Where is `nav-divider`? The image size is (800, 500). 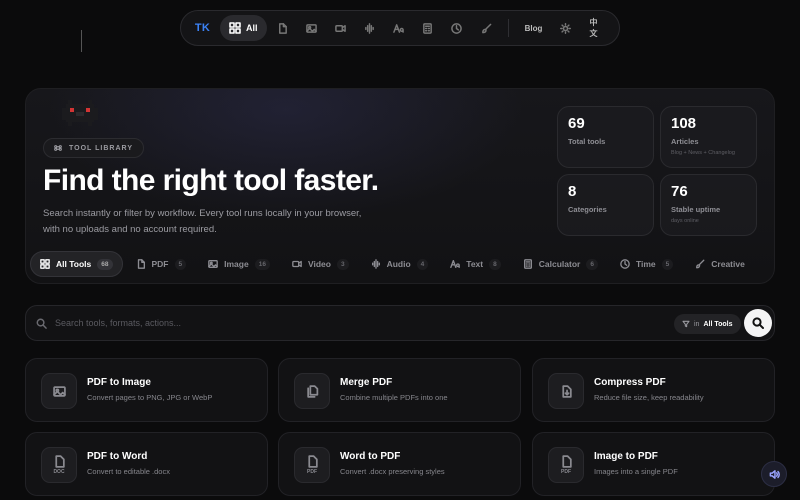 nav-divider is located at coordinates (508, 28).